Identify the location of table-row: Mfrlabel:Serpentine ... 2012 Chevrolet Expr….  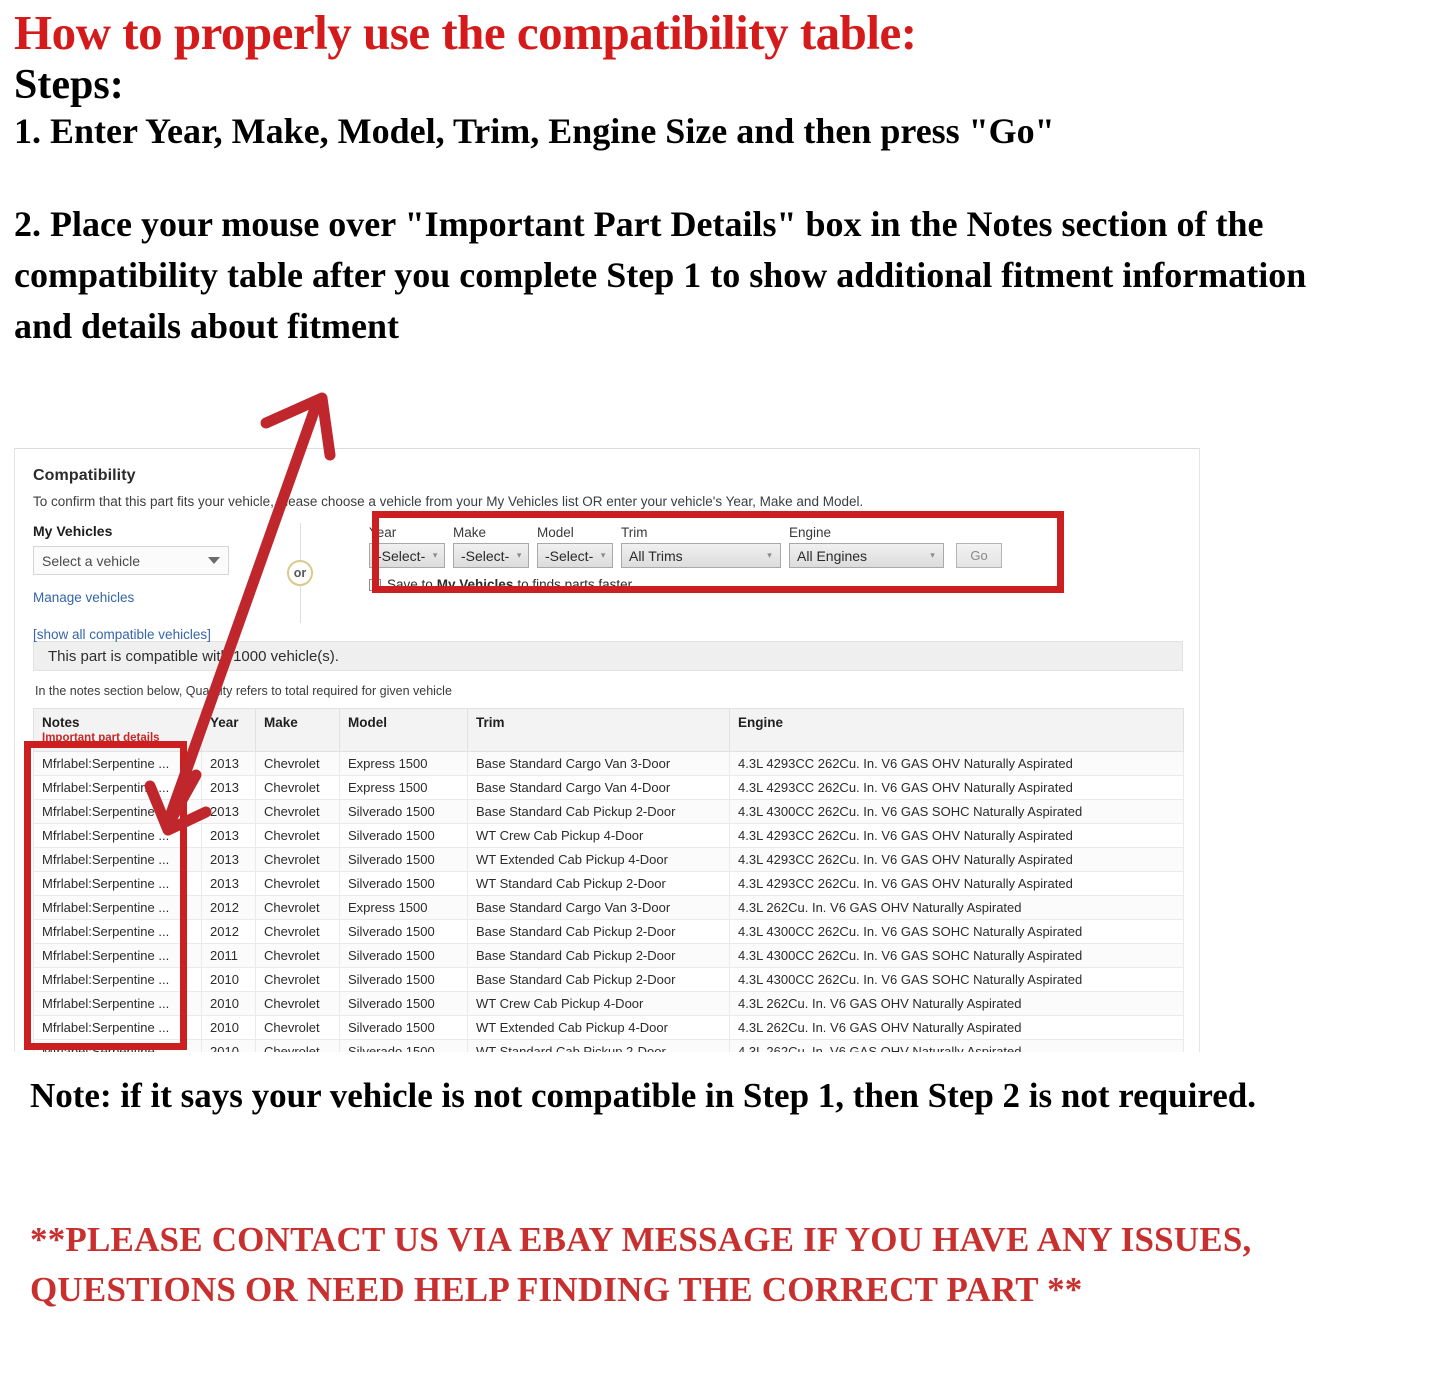
(608, 907).